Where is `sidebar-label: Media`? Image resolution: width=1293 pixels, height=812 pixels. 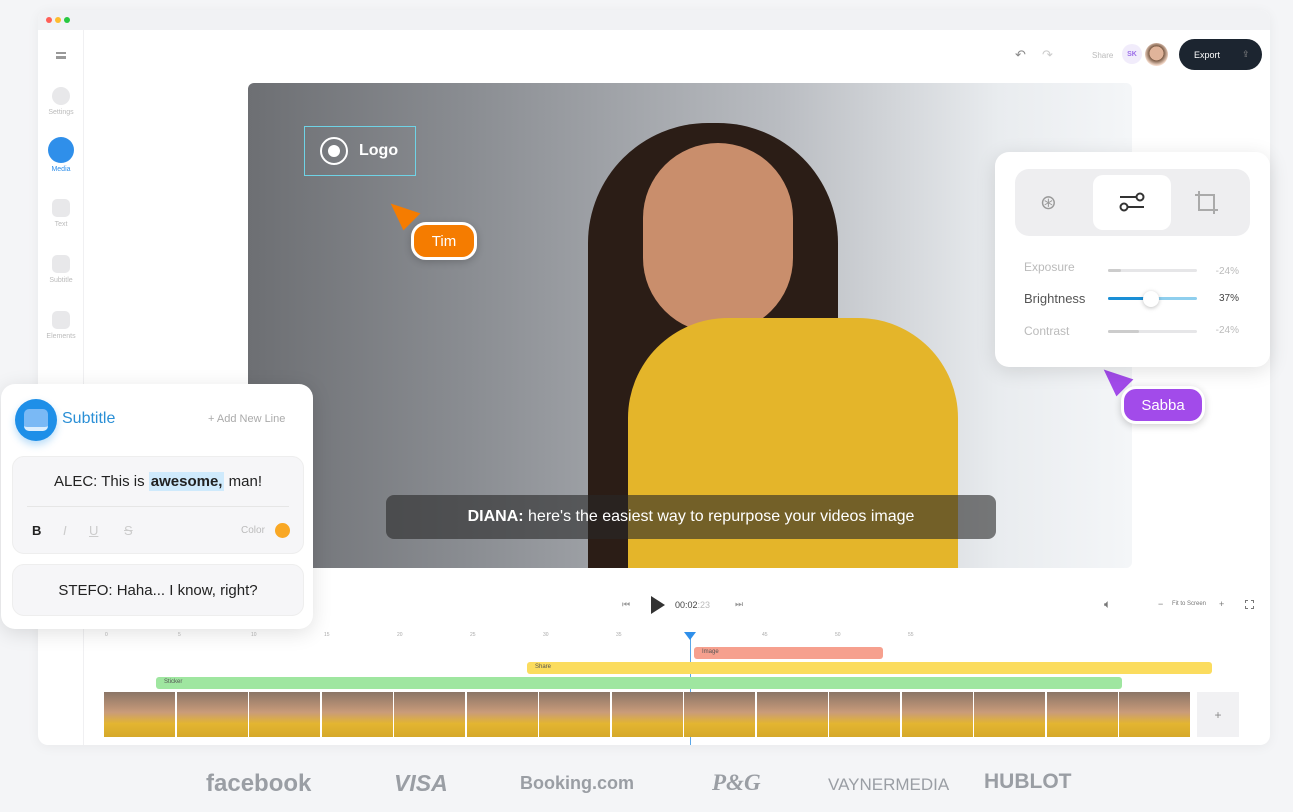
sidebar-label: Media is located at coordinates (61, 169).